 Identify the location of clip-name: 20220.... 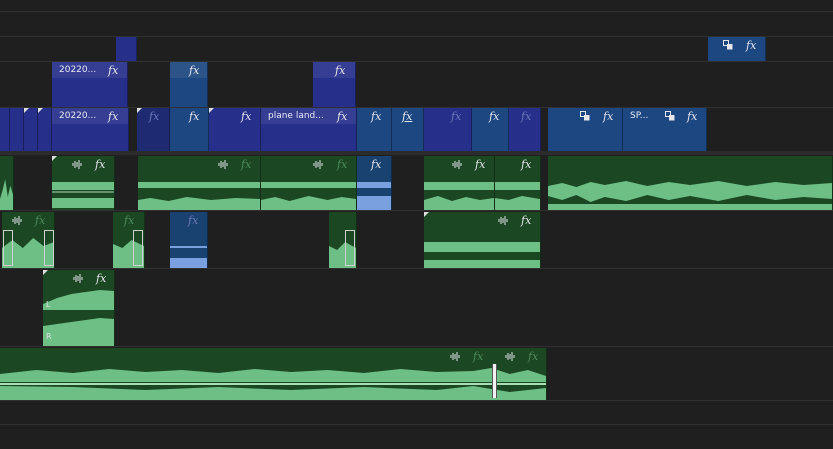
(78, 116).